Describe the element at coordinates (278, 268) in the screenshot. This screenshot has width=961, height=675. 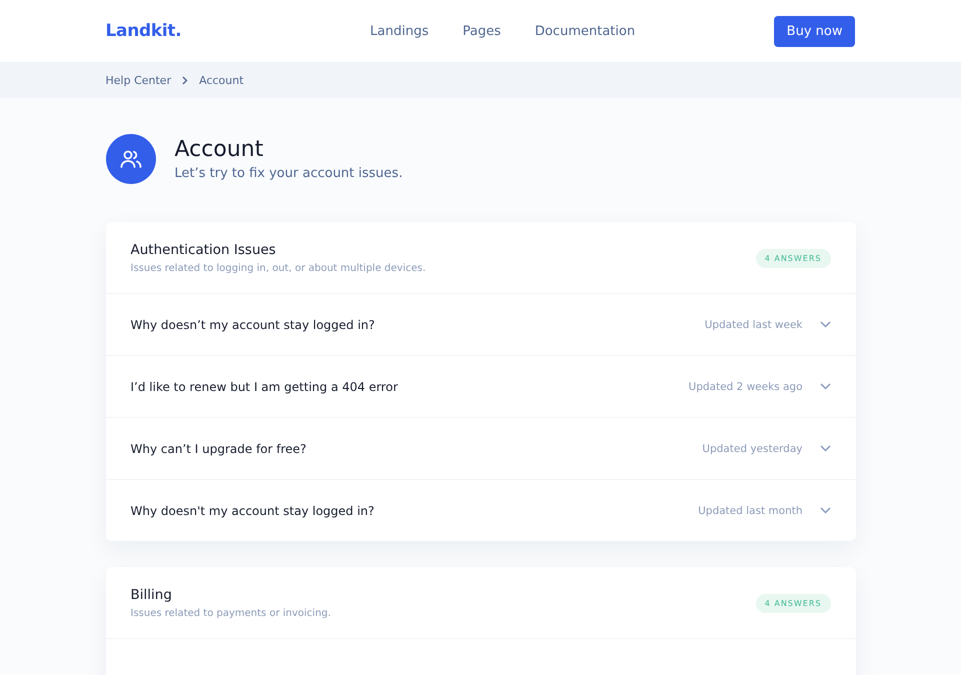
I see `section-description: Issues related to logging in, out, or about multiple devices.` at that location.